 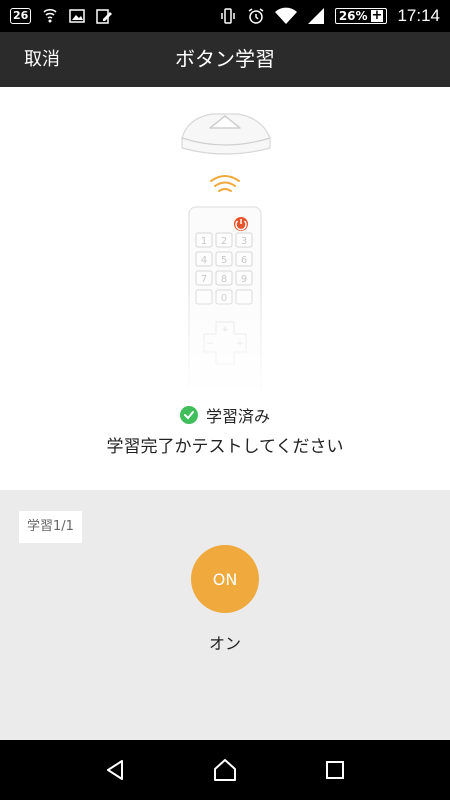 What do you see at coordinates (50, 527) in the screenshot?
I see `learning-step-chip: 学習1/1` at bounding box center [50, 527].